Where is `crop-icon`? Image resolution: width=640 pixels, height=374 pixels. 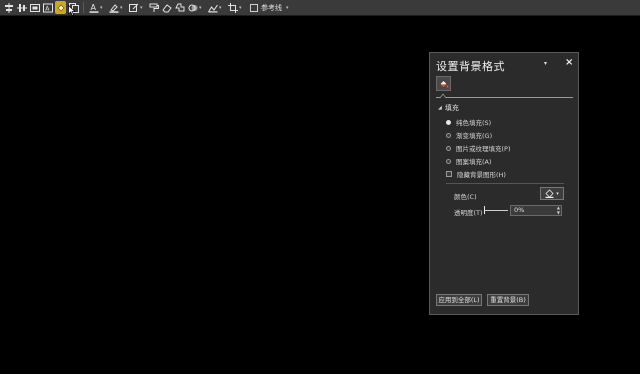 crop-icon is located at coordinates (232, 7).